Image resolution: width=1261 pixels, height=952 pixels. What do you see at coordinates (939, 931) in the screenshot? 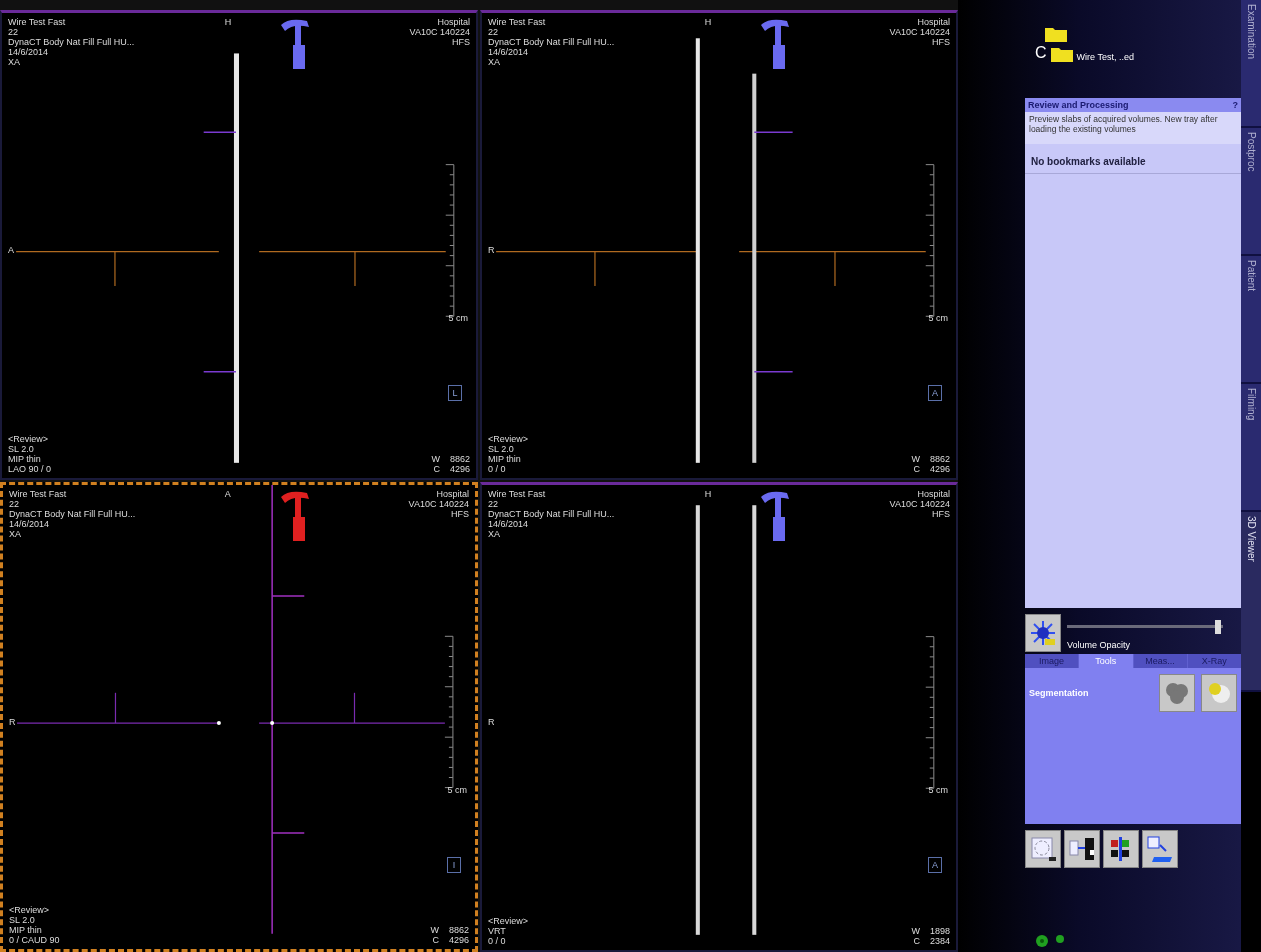
I see `window-value: 1898` at bounding box center [939, 931].